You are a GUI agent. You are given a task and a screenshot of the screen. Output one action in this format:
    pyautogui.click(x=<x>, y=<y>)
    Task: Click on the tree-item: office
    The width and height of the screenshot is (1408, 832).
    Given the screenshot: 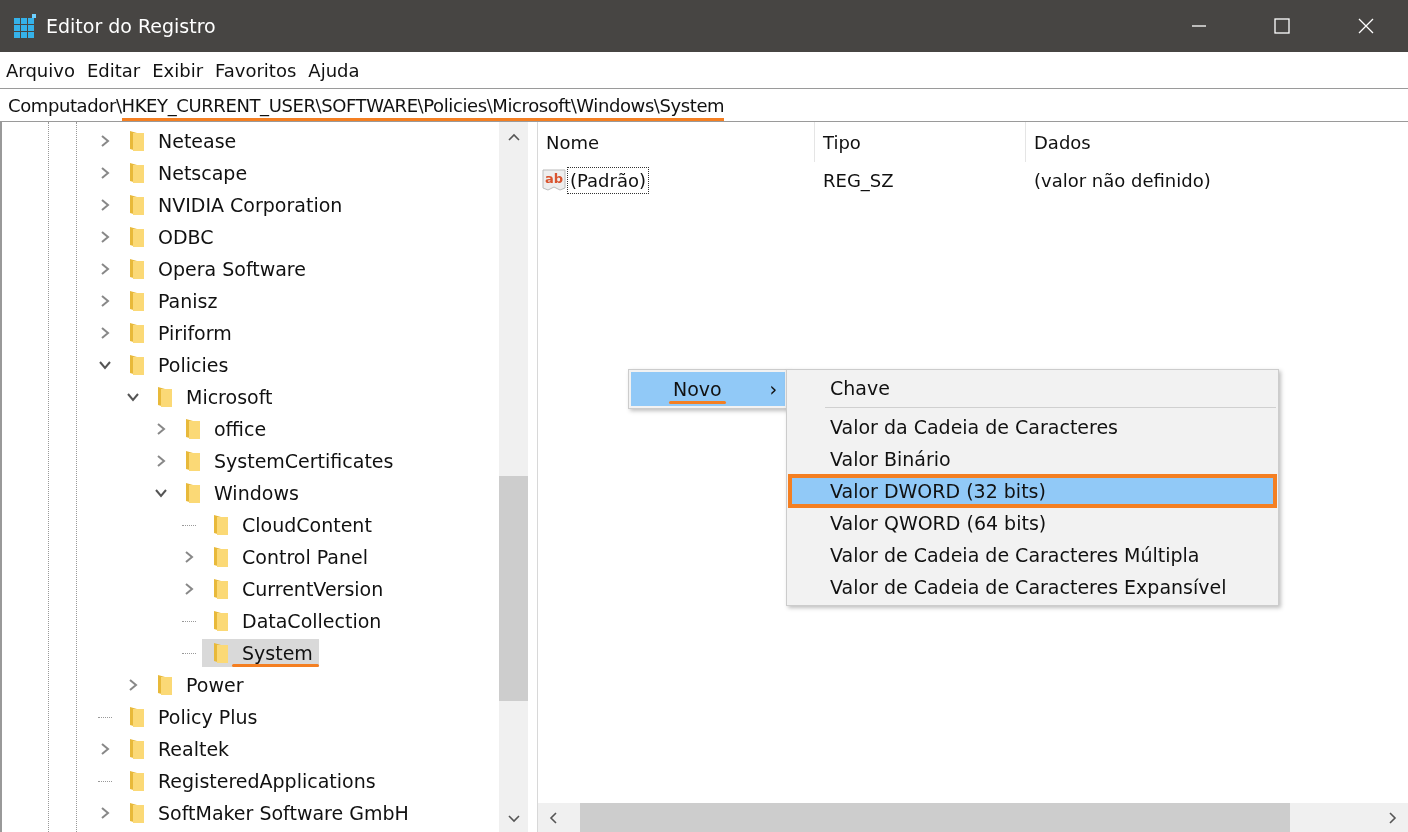 What is the action you would take?
    pyautogui.click(x=223, y=429)
    